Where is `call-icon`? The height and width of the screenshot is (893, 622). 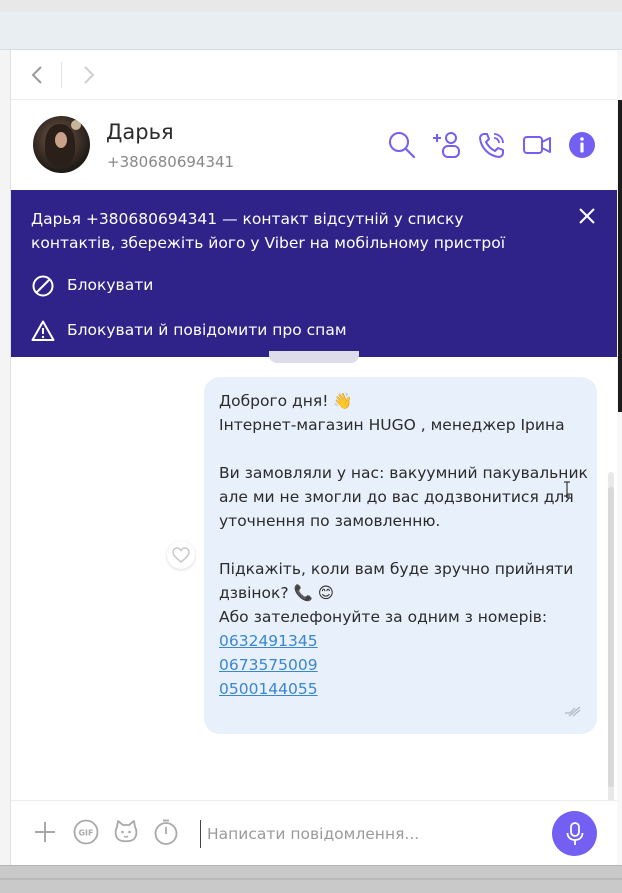
call-icon is located at coordinates (492, 145).